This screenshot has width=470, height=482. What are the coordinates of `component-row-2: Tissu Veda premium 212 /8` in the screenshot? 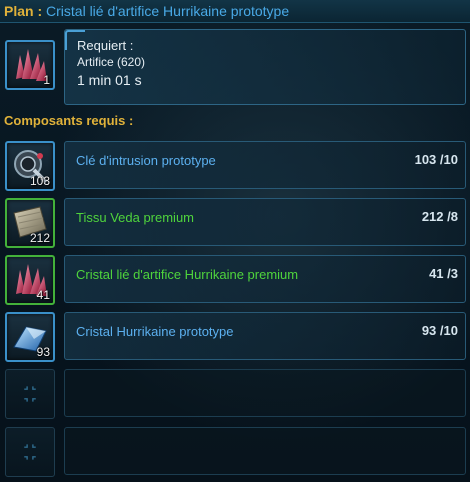 It's located at (265, 222).